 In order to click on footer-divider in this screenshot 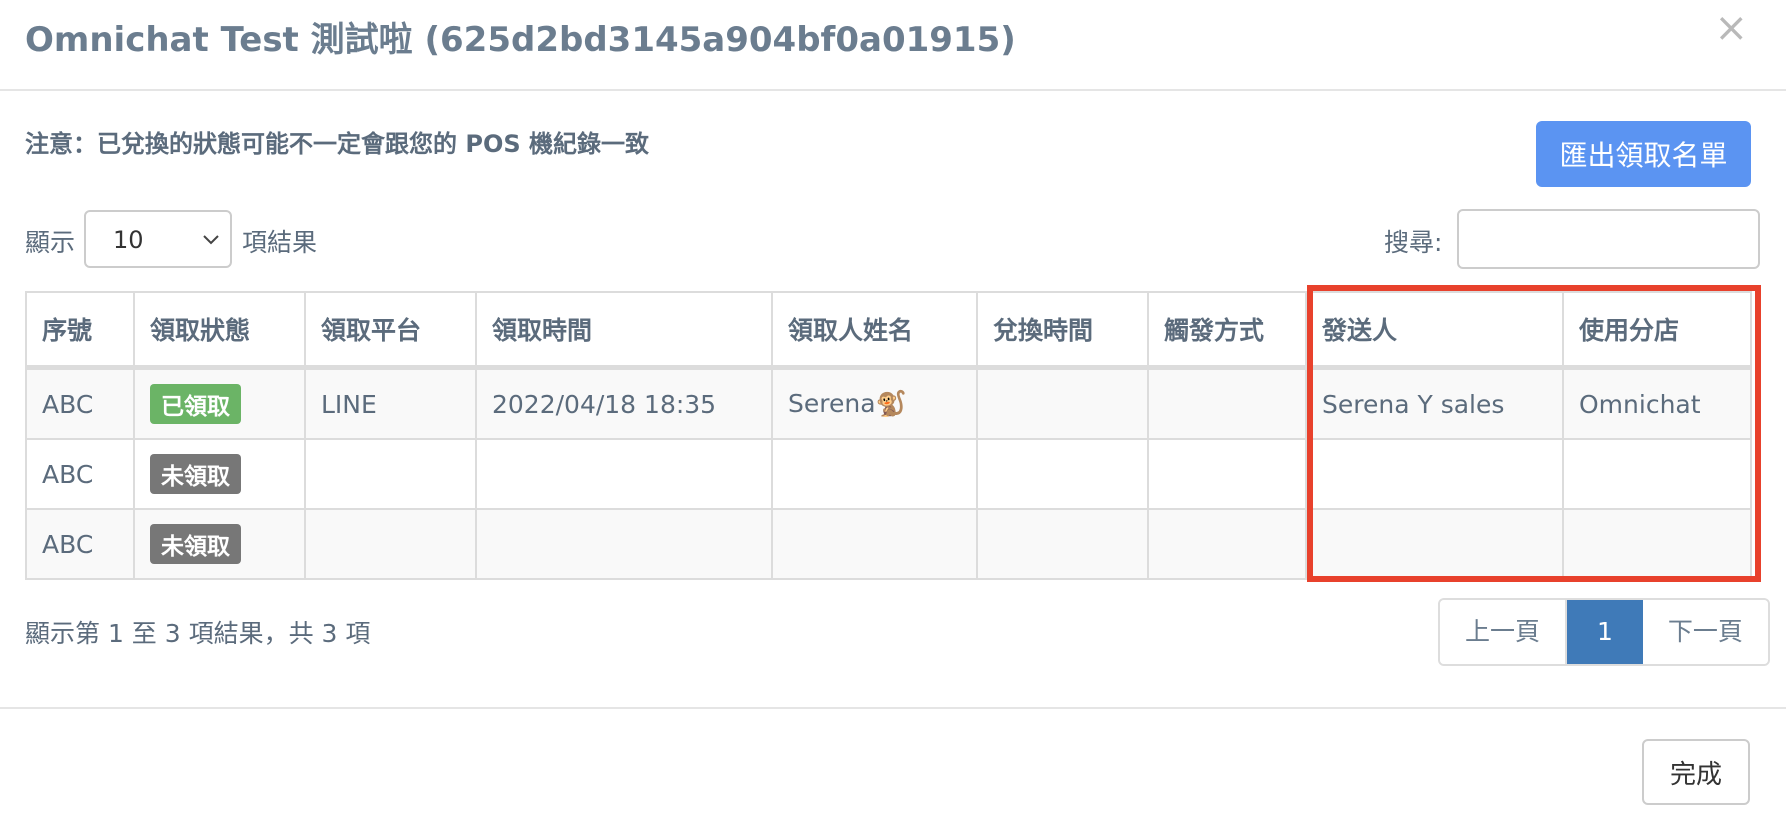, I will do `click(893, 708)`.